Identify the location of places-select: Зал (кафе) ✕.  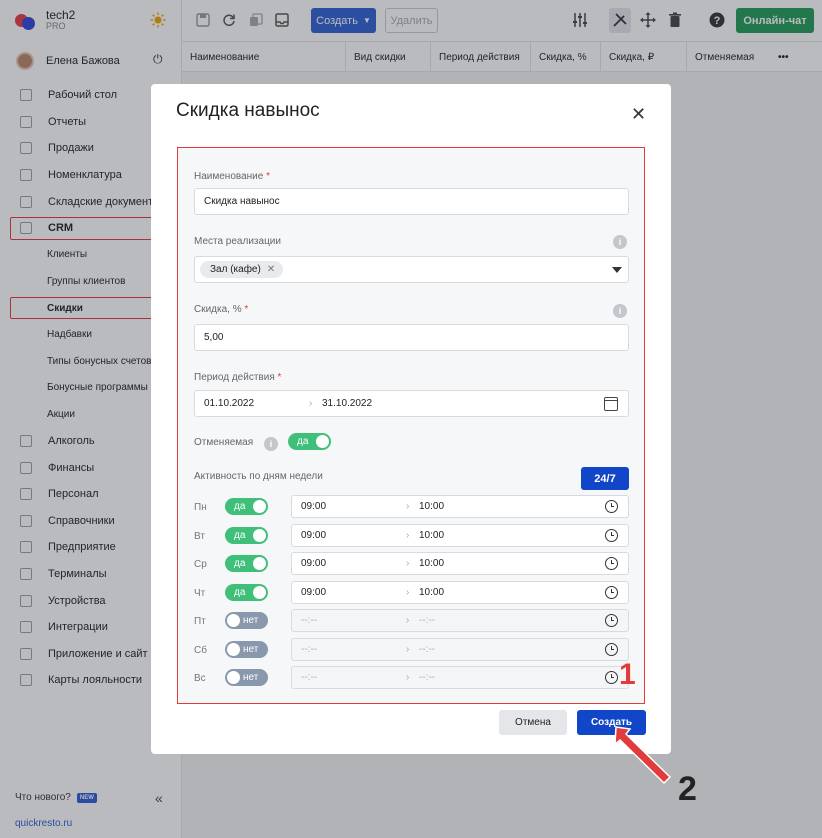
(411, 269).